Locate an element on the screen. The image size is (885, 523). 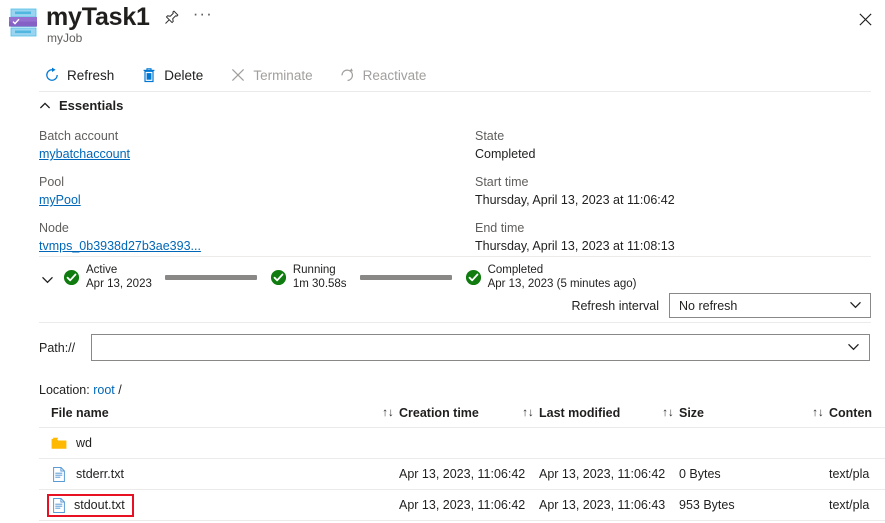
essentials-divider is located at coordinates (455, 256).